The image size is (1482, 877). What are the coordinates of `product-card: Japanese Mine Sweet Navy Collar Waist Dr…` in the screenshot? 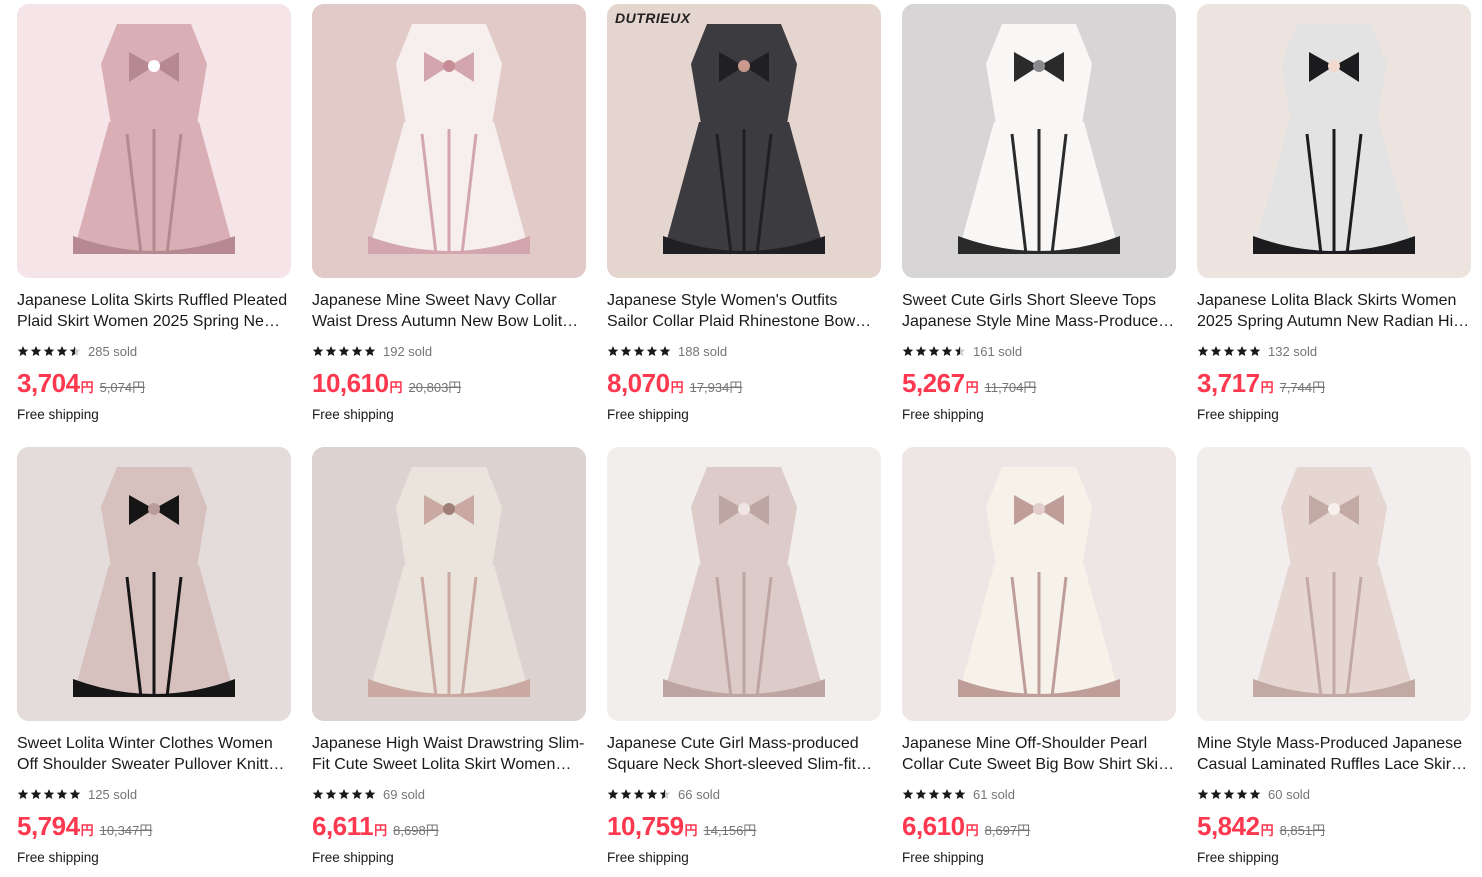 It's located at (449, 225).